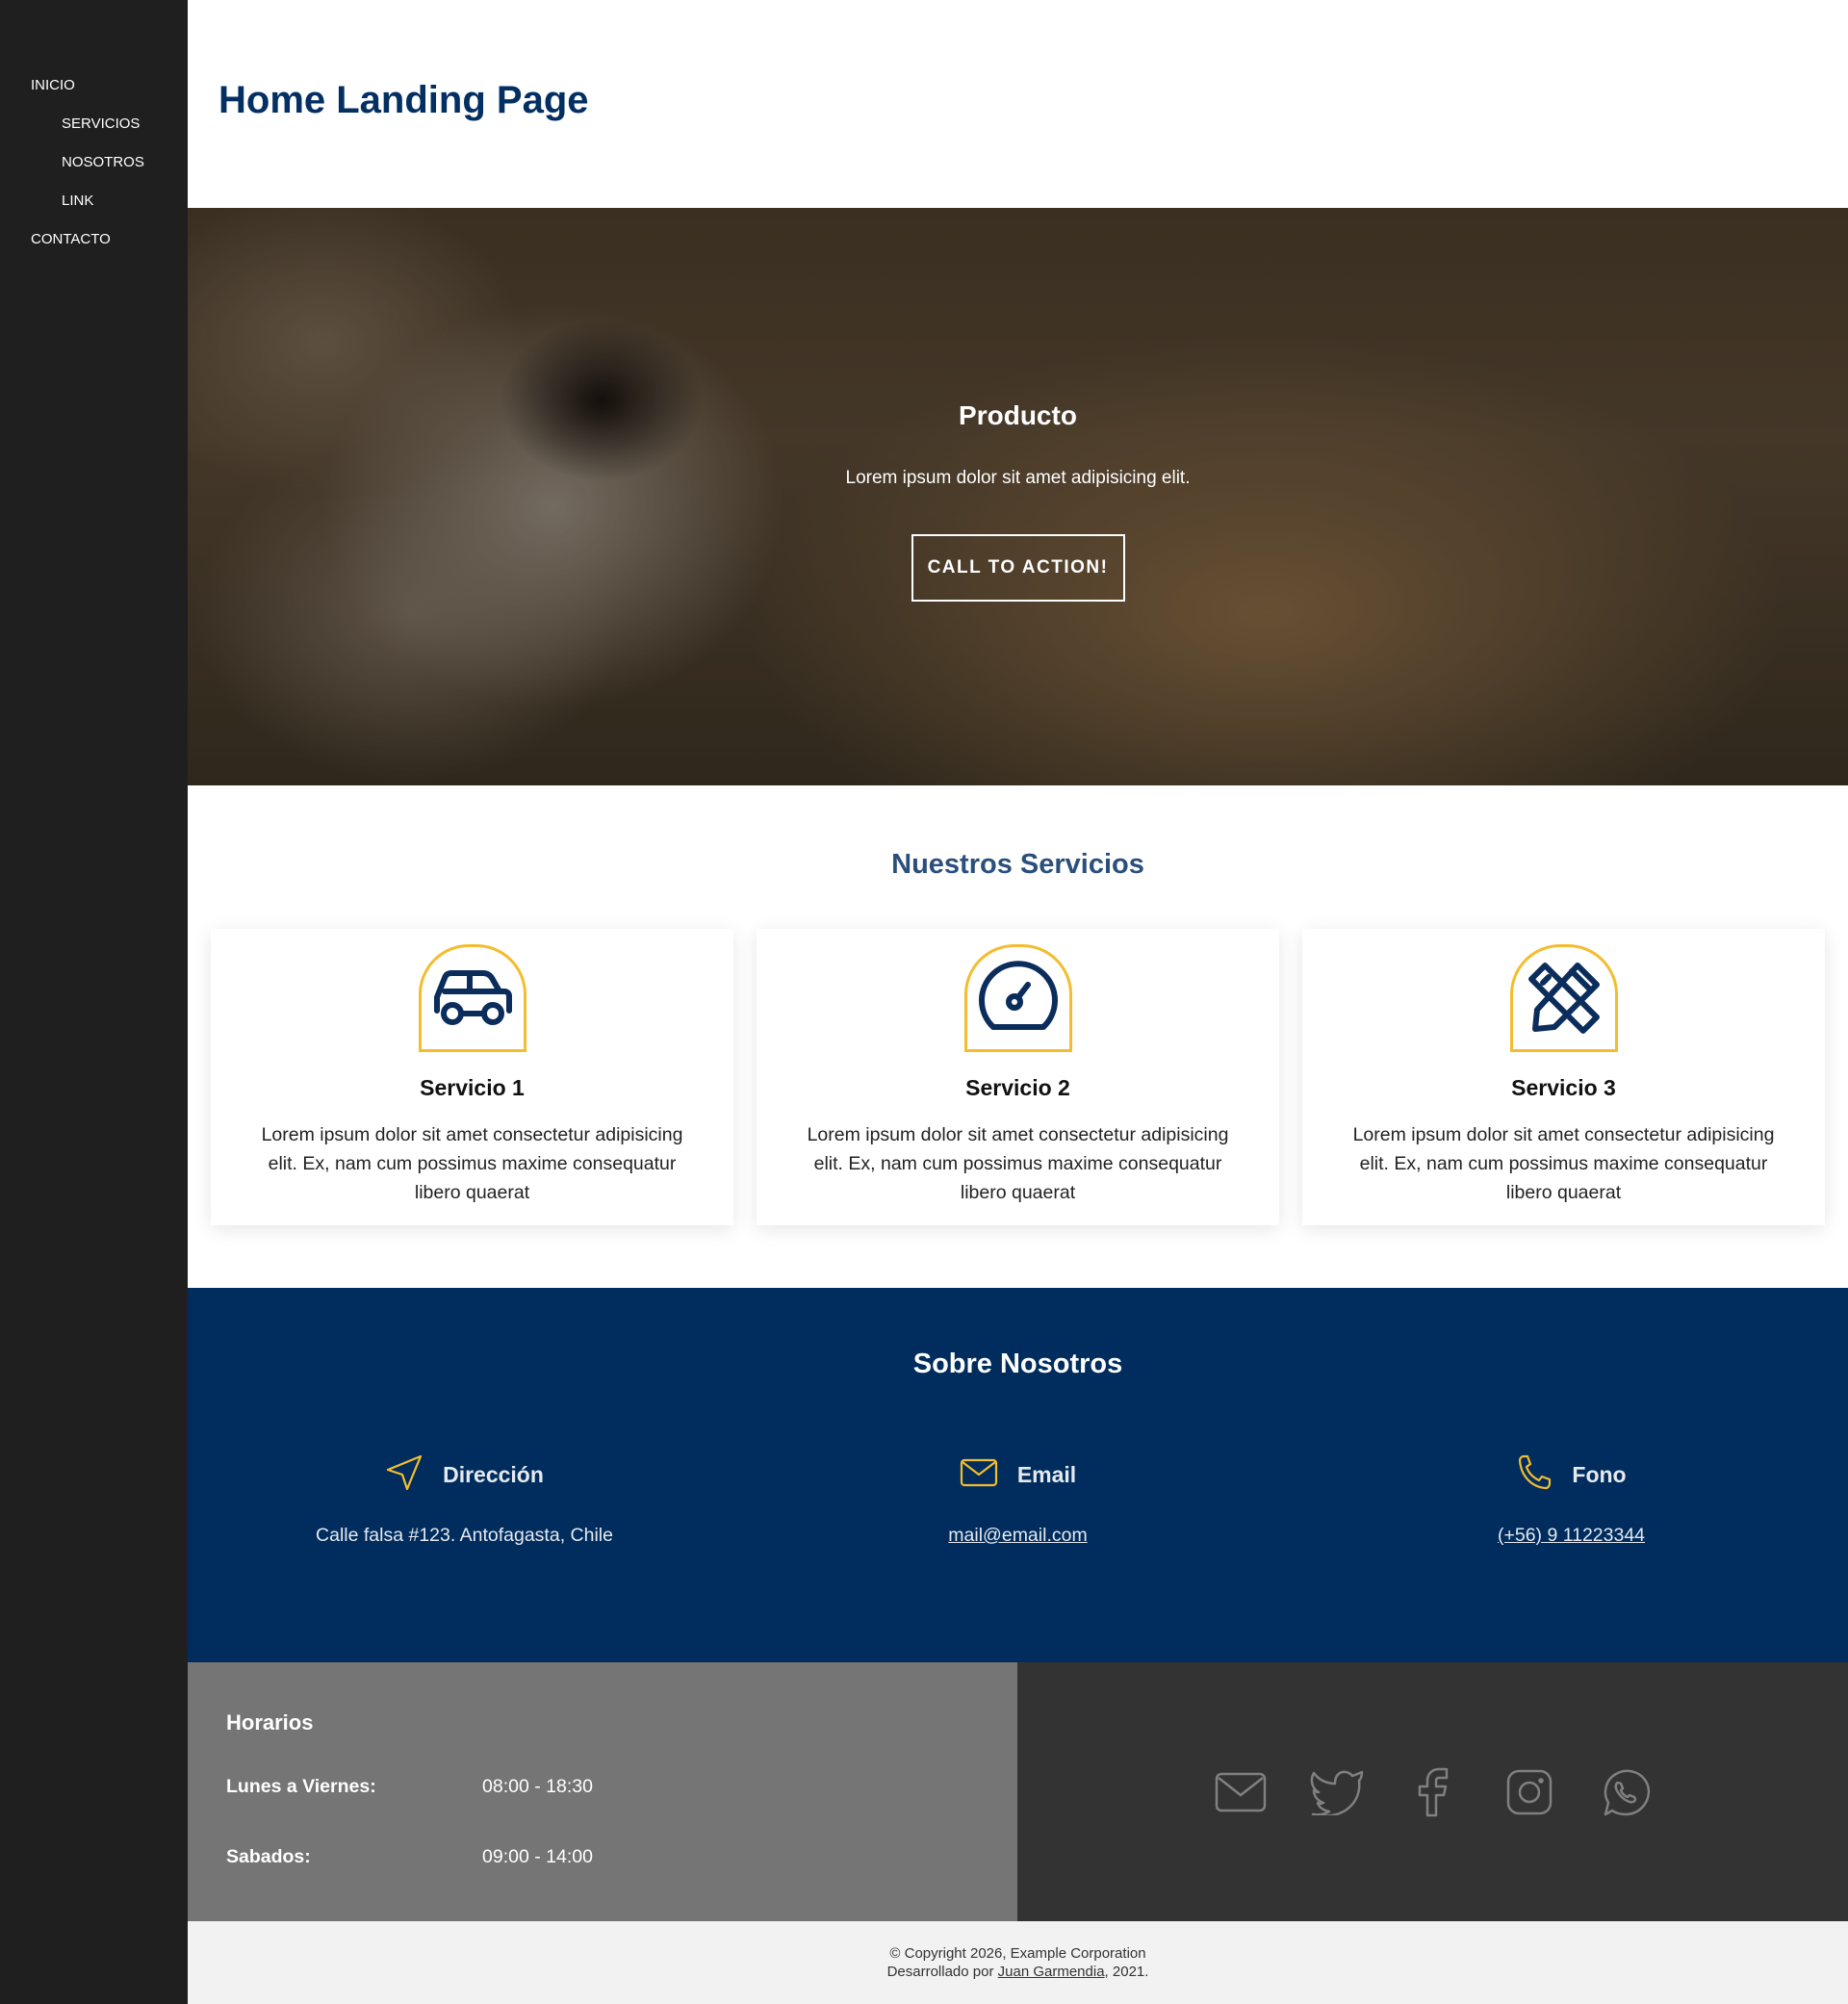 This screenshot has height=2004, width=1848. What do you see at coordinates (1017, 998) in the screenshot?
I see `gauge-icon` at bounding box center [1017, 998].